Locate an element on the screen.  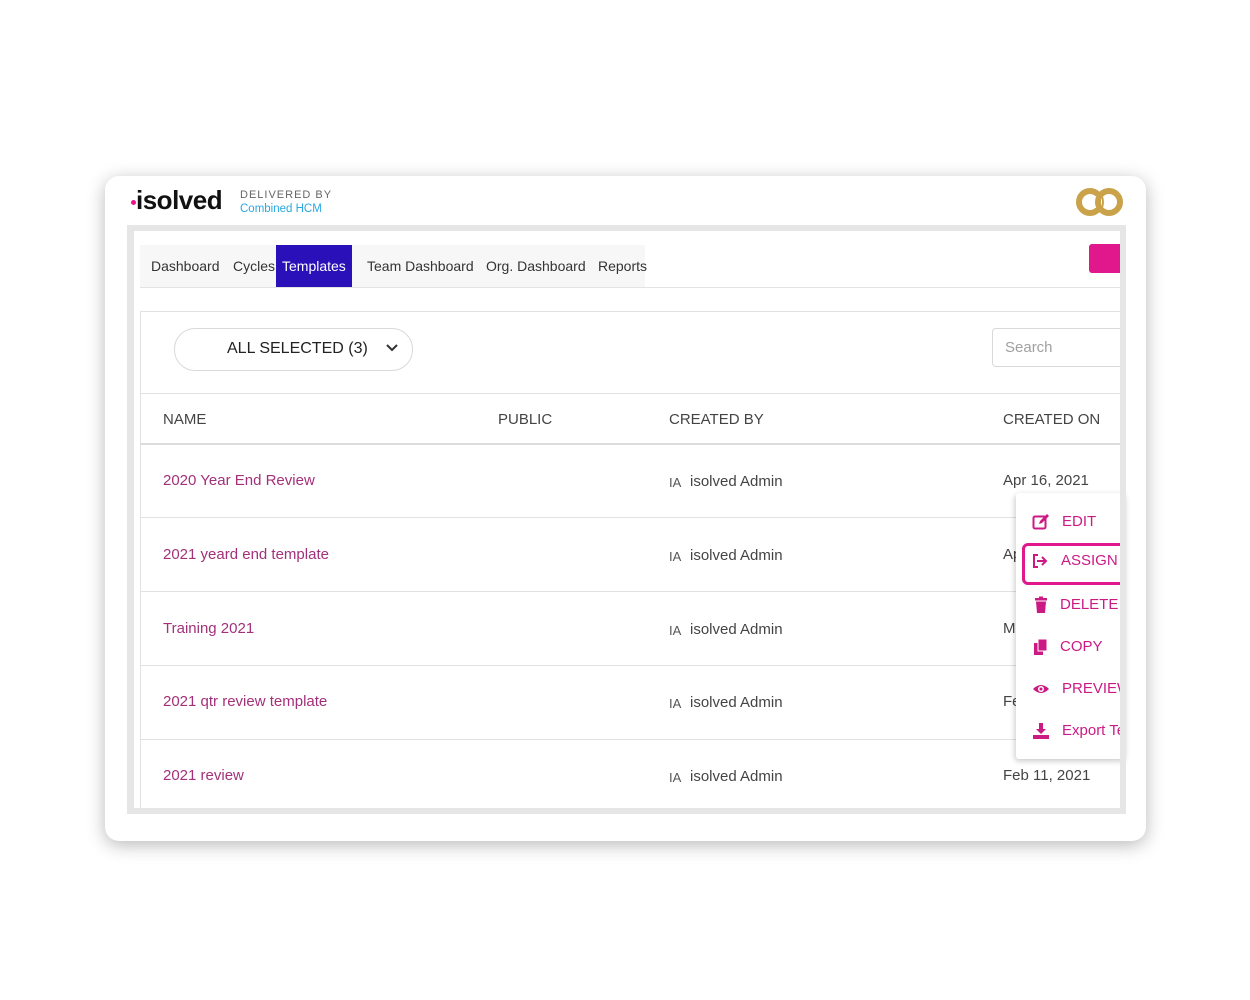
status-filter-dropdown: ALL SELECTED (3) is located at coordinates (293, 349).